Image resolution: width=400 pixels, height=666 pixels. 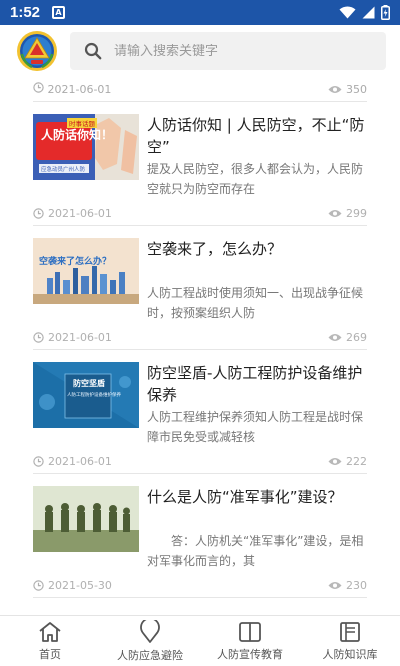 I want to click on article-views: 230, so click(x=347, y=585).